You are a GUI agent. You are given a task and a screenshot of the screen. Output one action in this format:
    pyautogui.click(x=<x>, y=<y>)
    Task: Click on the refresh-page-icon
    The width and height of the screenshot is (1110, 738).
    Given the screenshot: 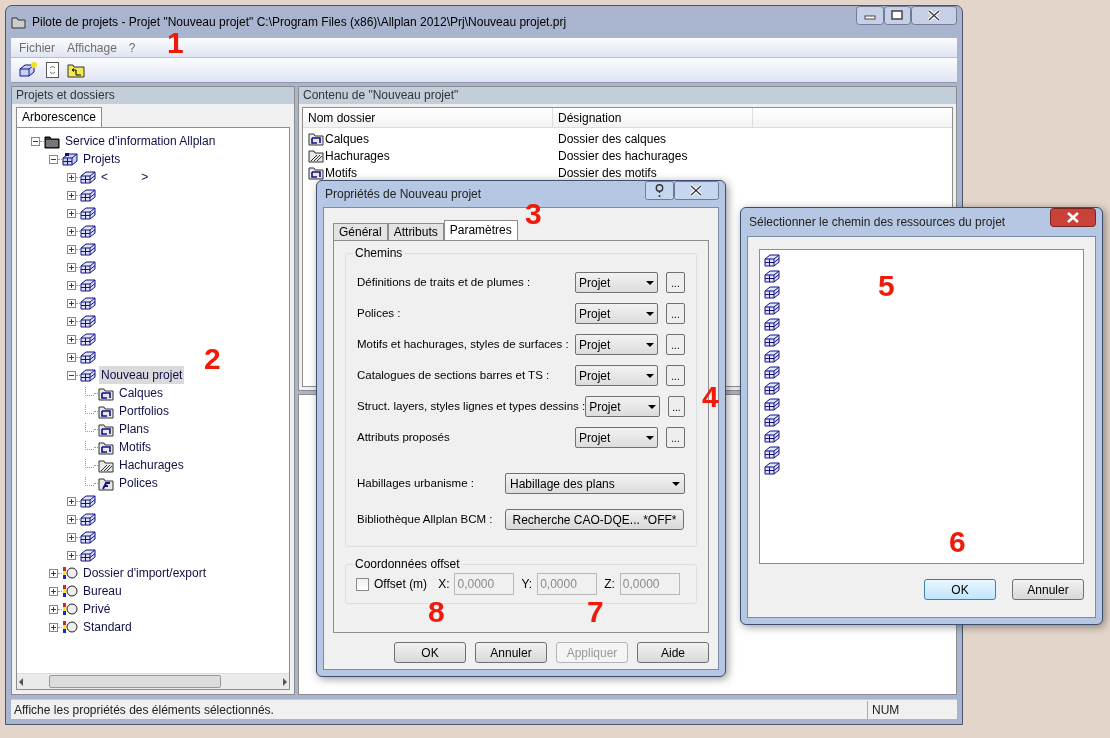 What is the action you would take?
    pyautogui.click(x=52, y=70)
    